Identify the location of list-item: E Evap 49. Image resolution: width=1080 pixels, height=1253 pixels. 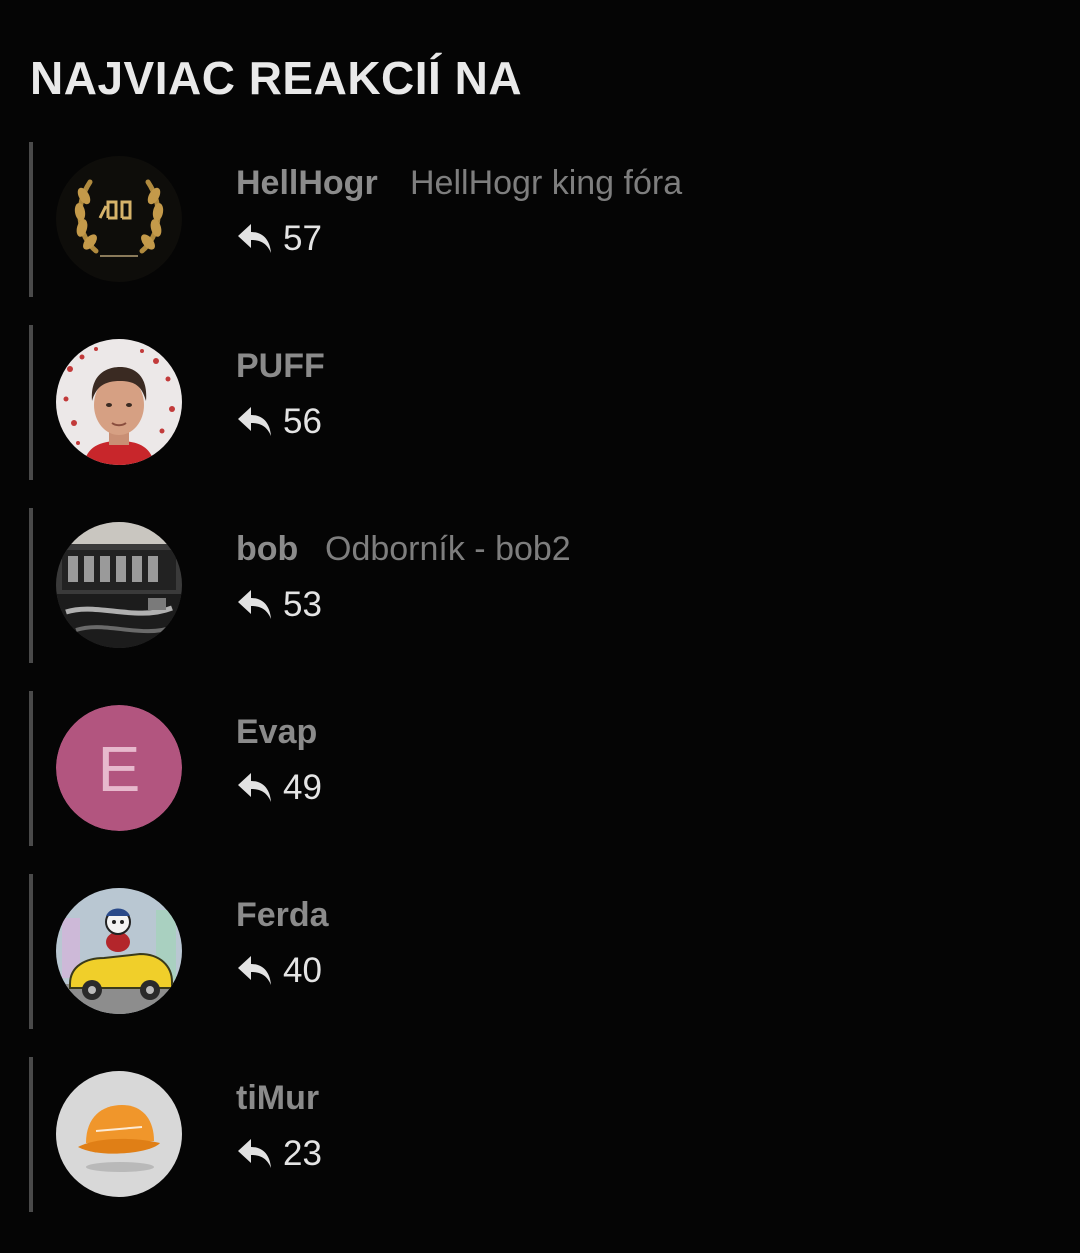
(539, 768).